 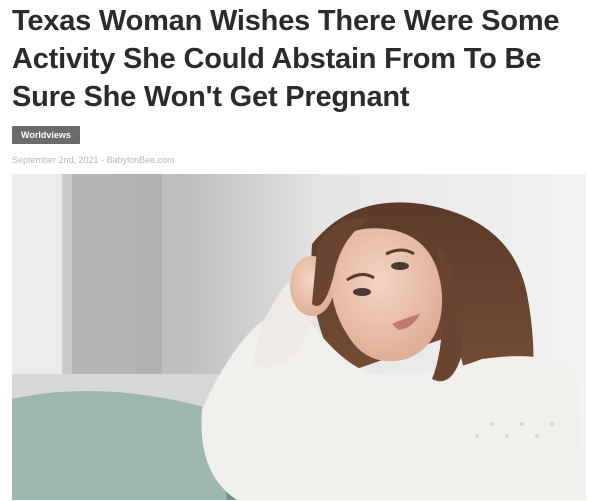 I want to click on article-byline: September 2nd, 2021 - BabylonBee.com, so click(x=93, y=160).